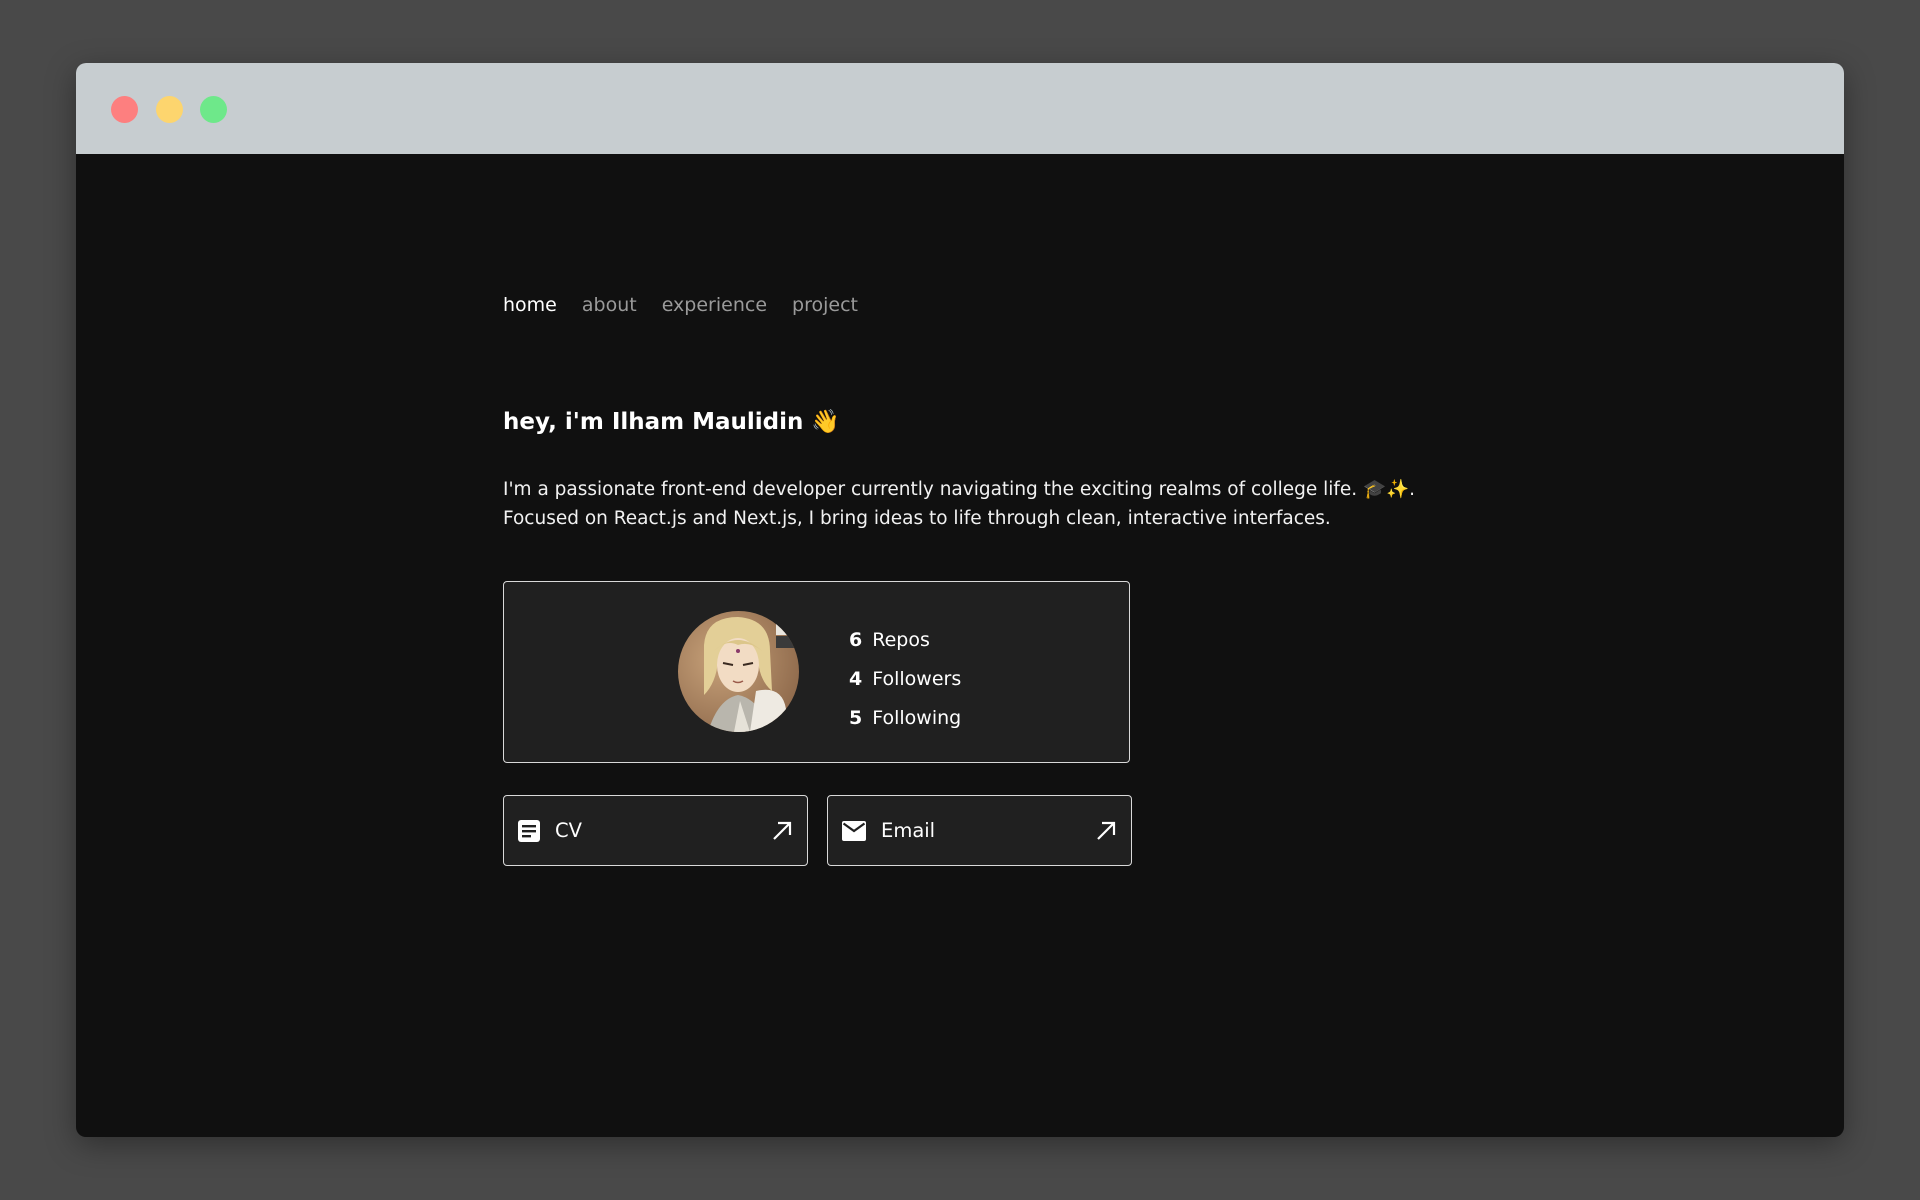 This screenshot has width=1920, height=1200. What do you see at coordinates (672, 422) in the screenshot?
I see `hero-greeting: hey, i'm Ilham Maulidin 👋` at bounding box center [672, 422].